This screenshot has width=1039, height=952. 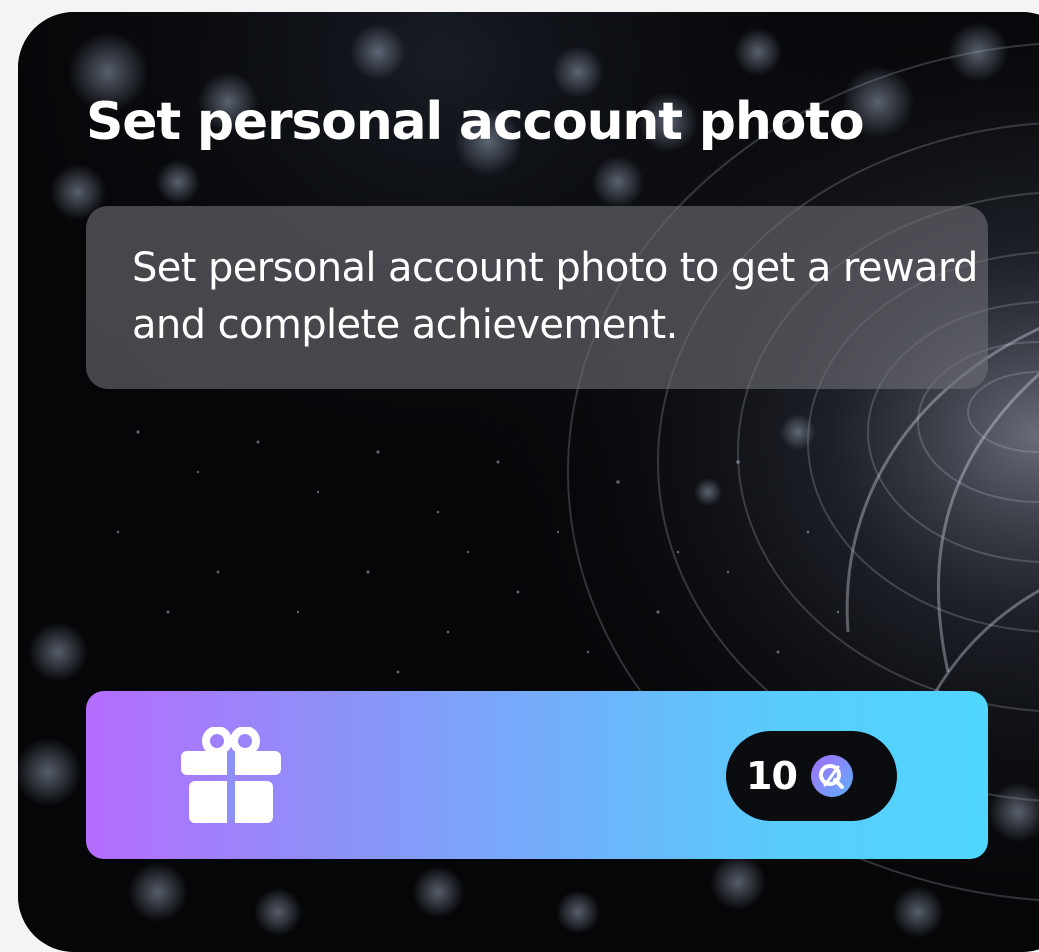 I want to click on achievement-title: Set personal account photo, so click(x=475, y=122).